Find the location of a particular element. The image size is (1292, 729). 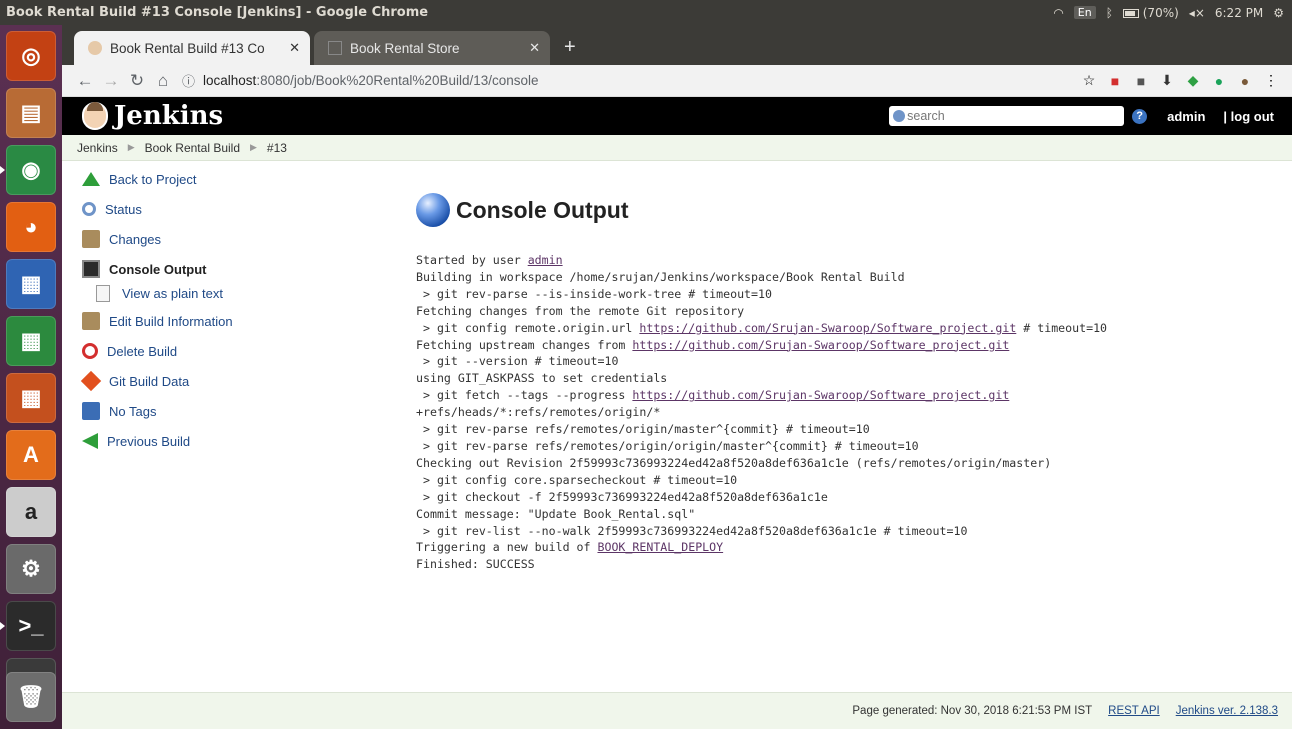

tab-book-rental-store: Book Rental Store ✕ is located at coordinates (432, 48).